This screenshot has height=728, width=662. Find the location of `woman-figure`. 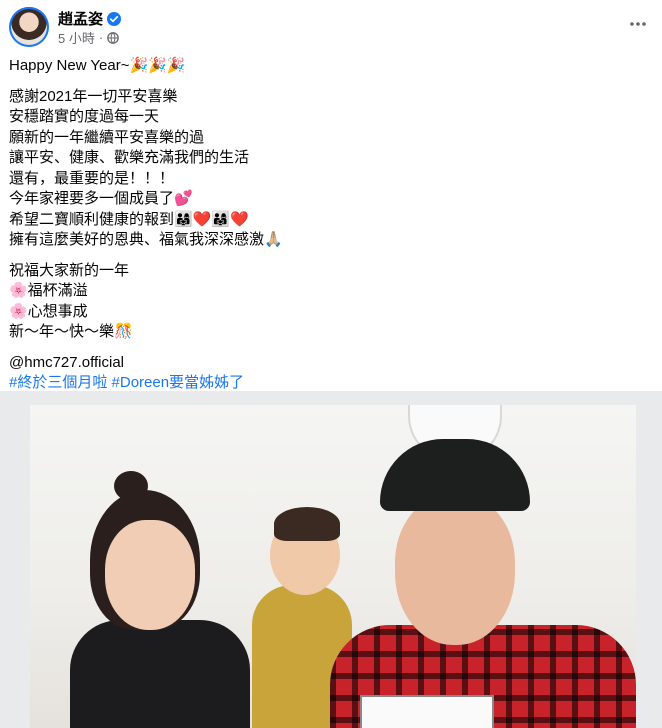

woman-figure is located at coordinates (160, 674).